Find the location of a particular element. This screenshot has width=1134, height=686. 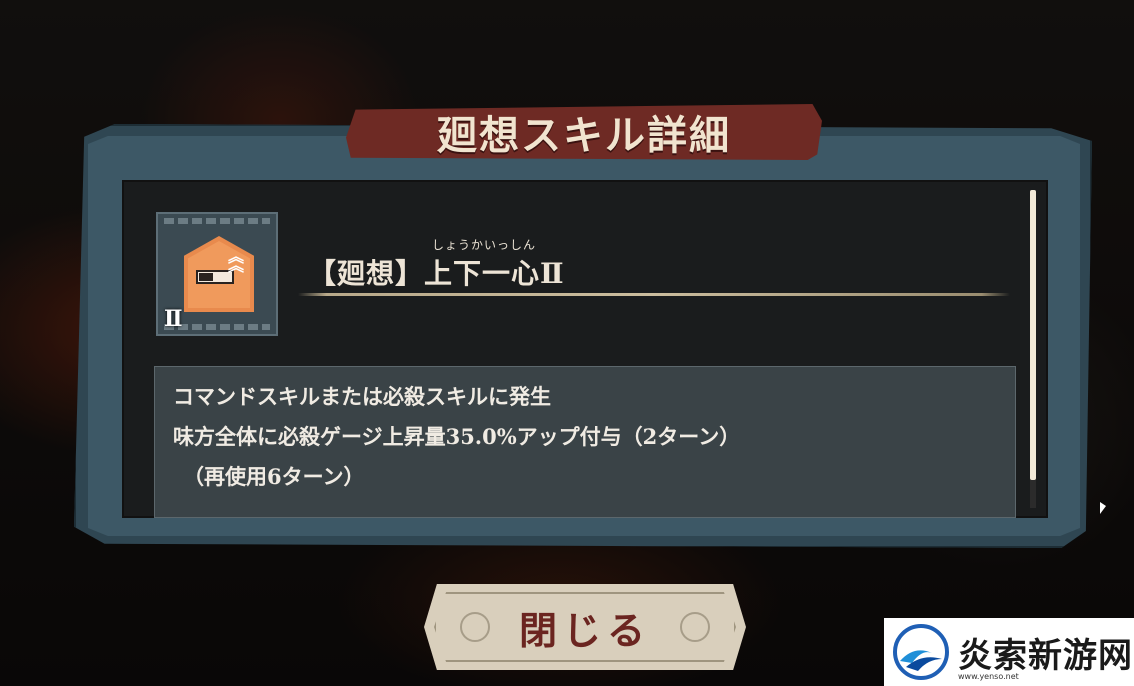

scrollbar-thumb is located at coordinates (1033, 335).